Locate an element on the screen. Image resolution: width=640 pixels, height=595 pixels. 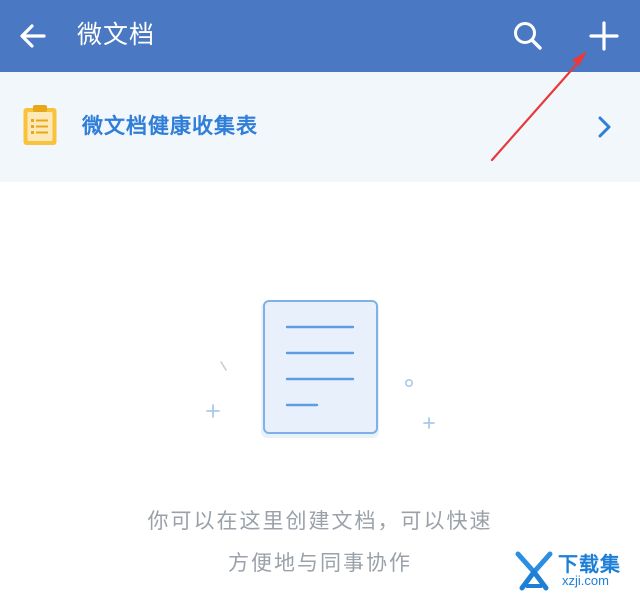
back-arrow-icon is located at coordinates (33, 36).